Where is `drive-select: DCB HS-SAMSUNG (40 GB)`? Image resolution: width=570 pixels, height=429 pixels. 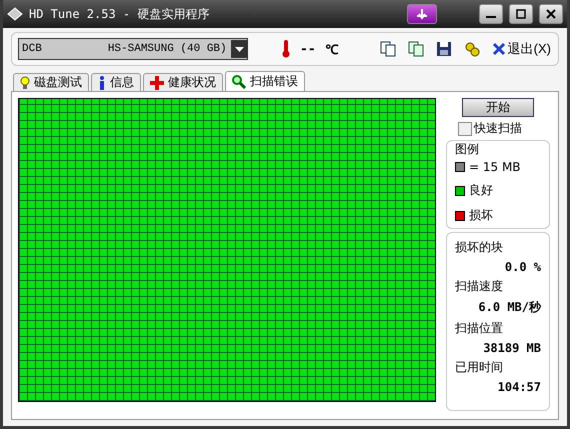
drive-select: DCB HS-SAMSUNG (40 GB) is located at coordinates (133, 49).